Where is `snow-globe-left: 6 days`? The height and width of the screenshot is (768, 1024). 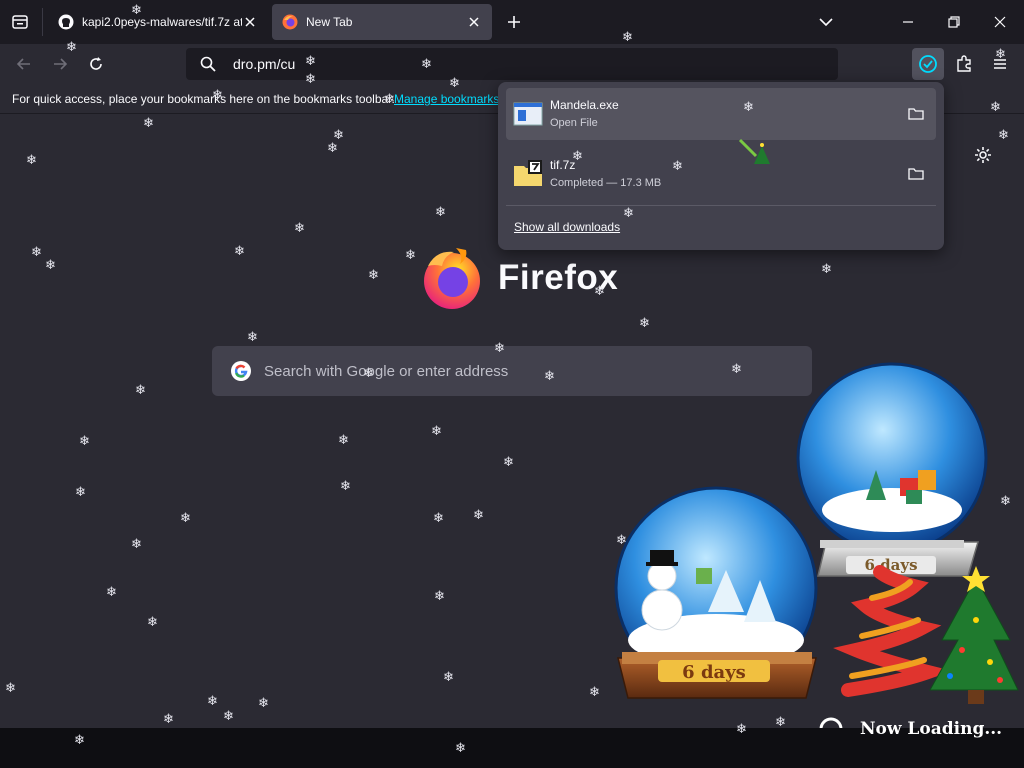 snow-globe-left: 6 days is located at coordinates (716, 592).